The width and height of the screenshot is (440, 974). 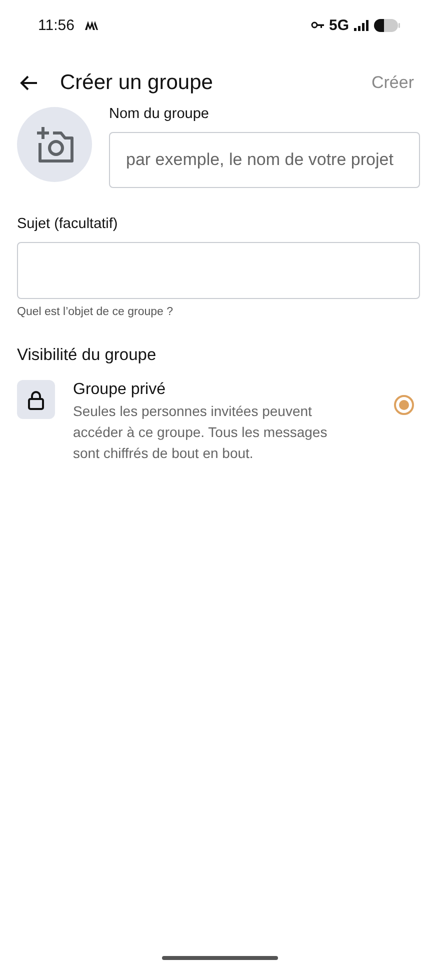 I want to click on network-type: 5G, so click(x=338, y=25).